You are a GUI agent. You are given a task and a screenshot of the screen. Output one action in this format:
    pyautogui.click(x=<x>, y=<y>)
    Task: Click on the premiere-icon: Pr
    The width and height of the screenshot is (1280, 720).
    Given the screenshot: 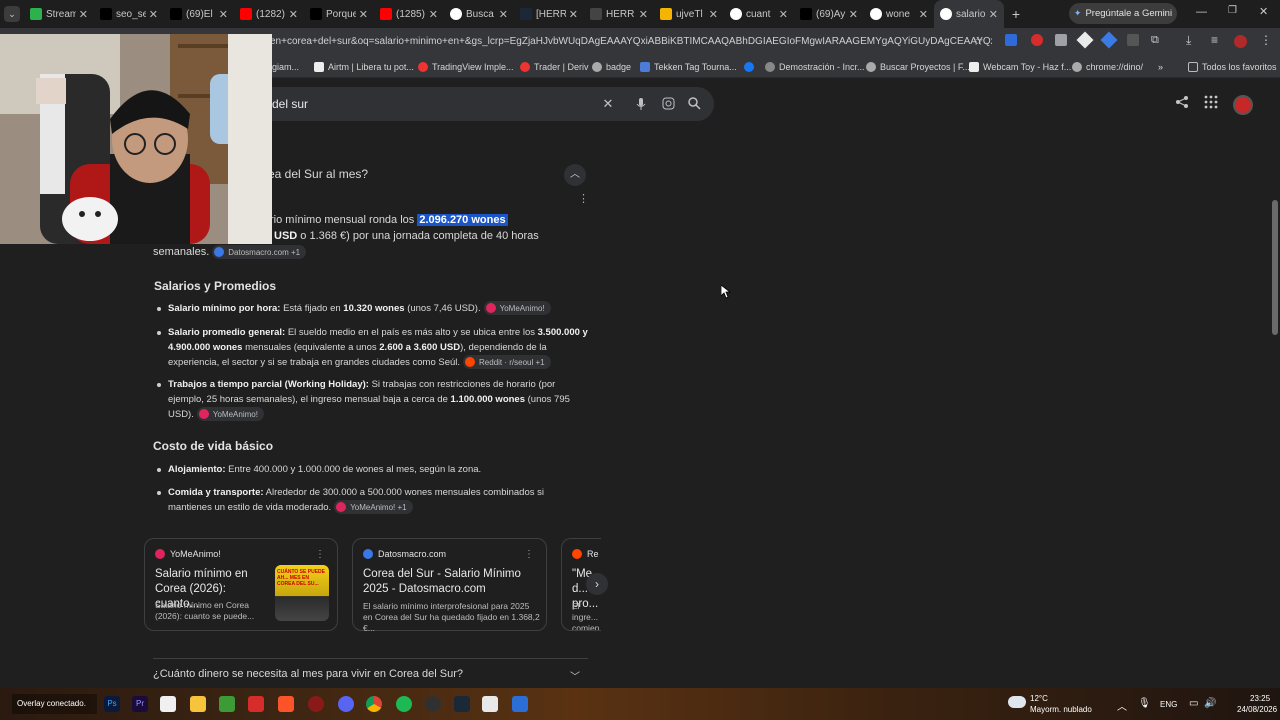 What is the action you would take?
    pyautogui.click(x=140, y=704)
    